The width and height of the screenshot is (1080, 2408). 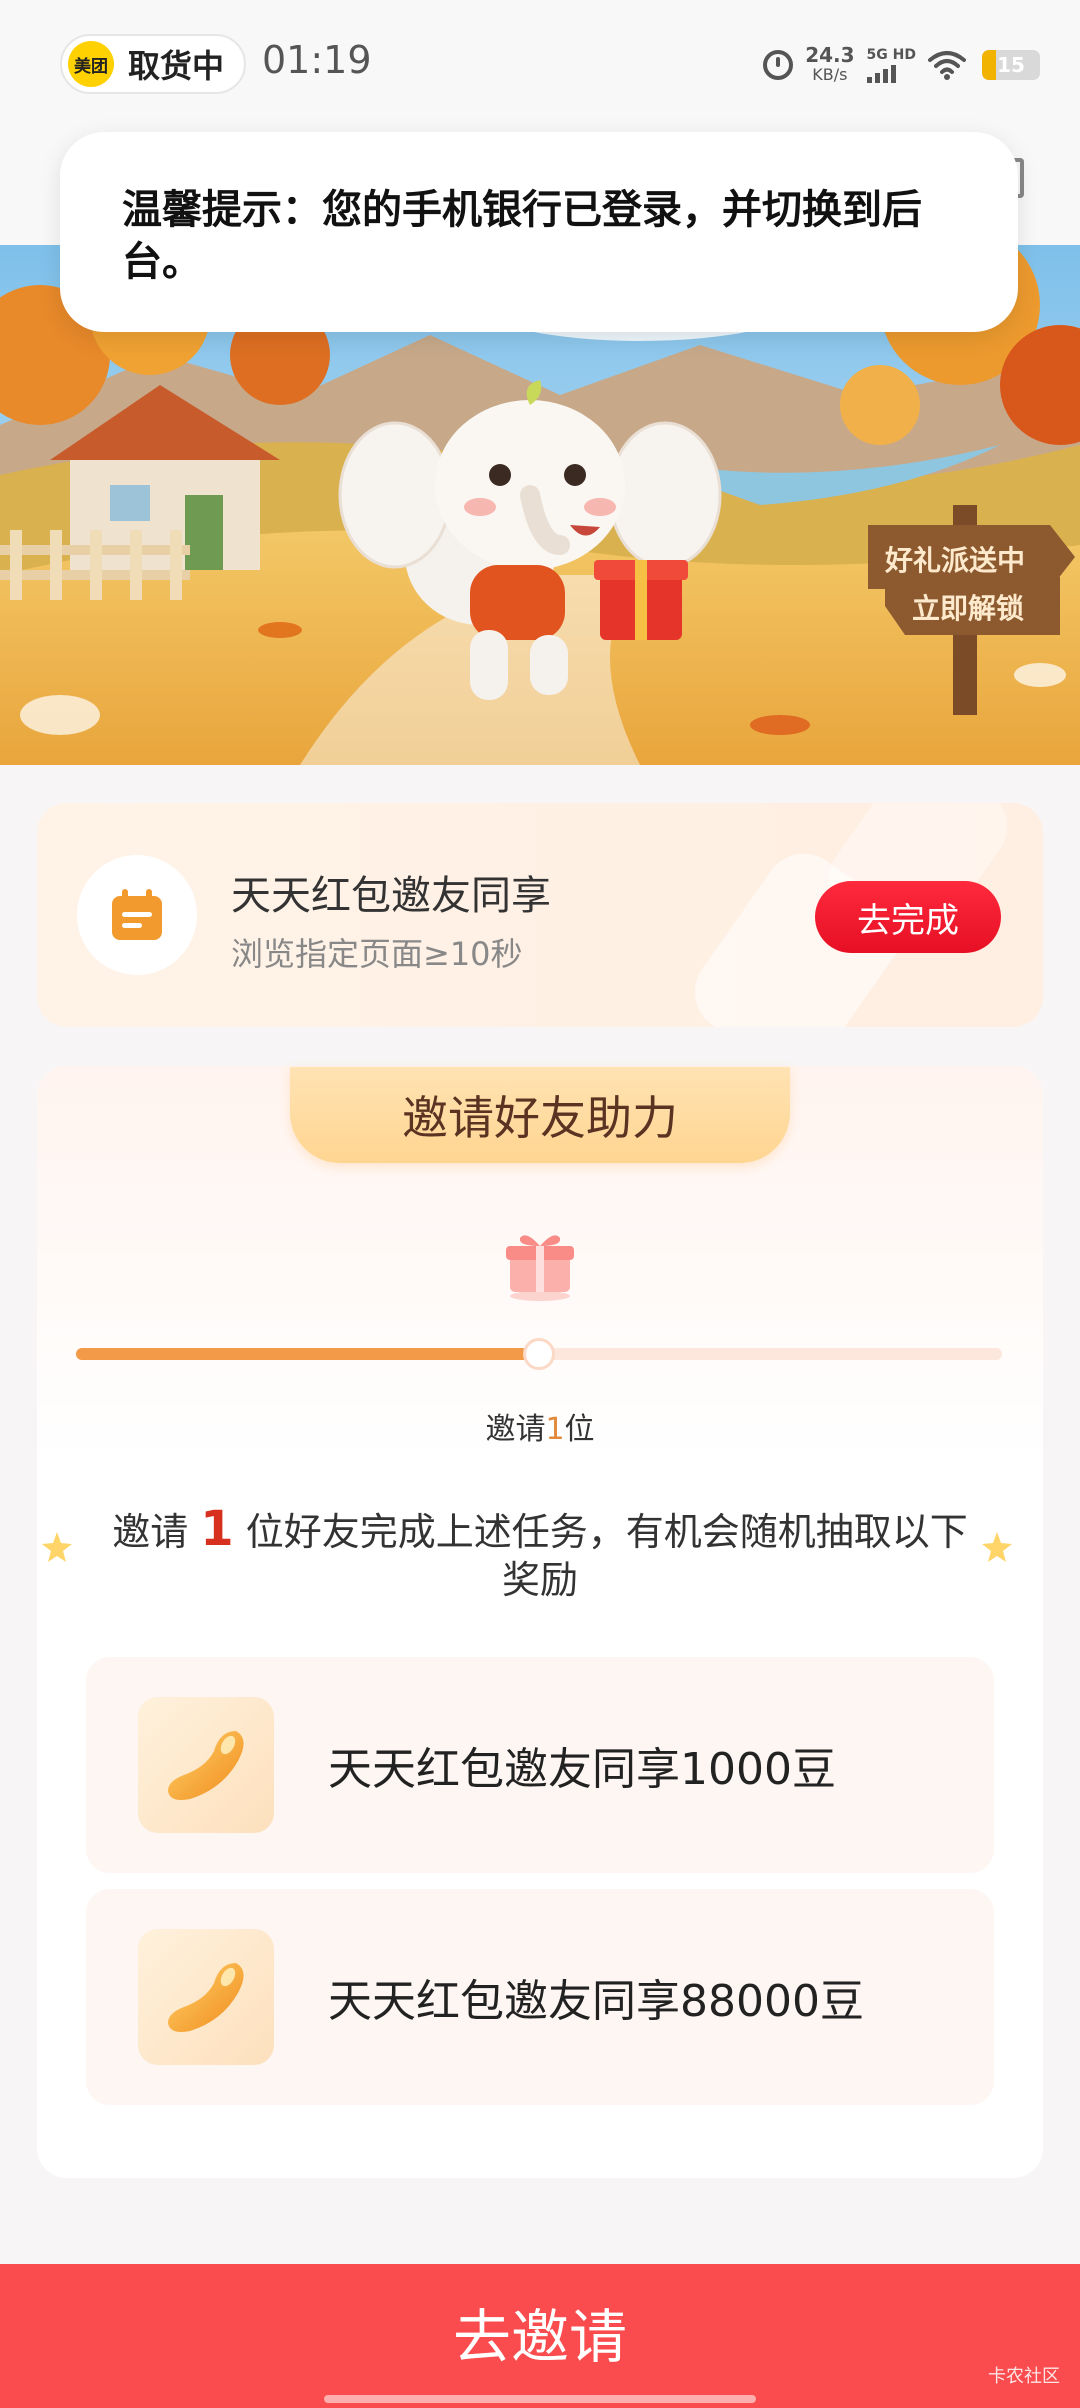 What do you see at coordinates (91, 64) in the screenshot?
I see `meituan-logo: 美团` at bounding box center [91, 64].